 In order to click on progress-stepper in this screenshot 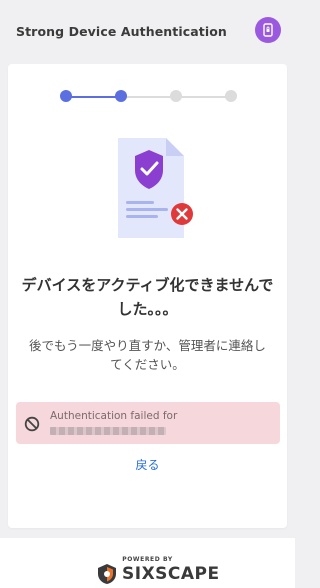, I will do `click(147, 94)`.